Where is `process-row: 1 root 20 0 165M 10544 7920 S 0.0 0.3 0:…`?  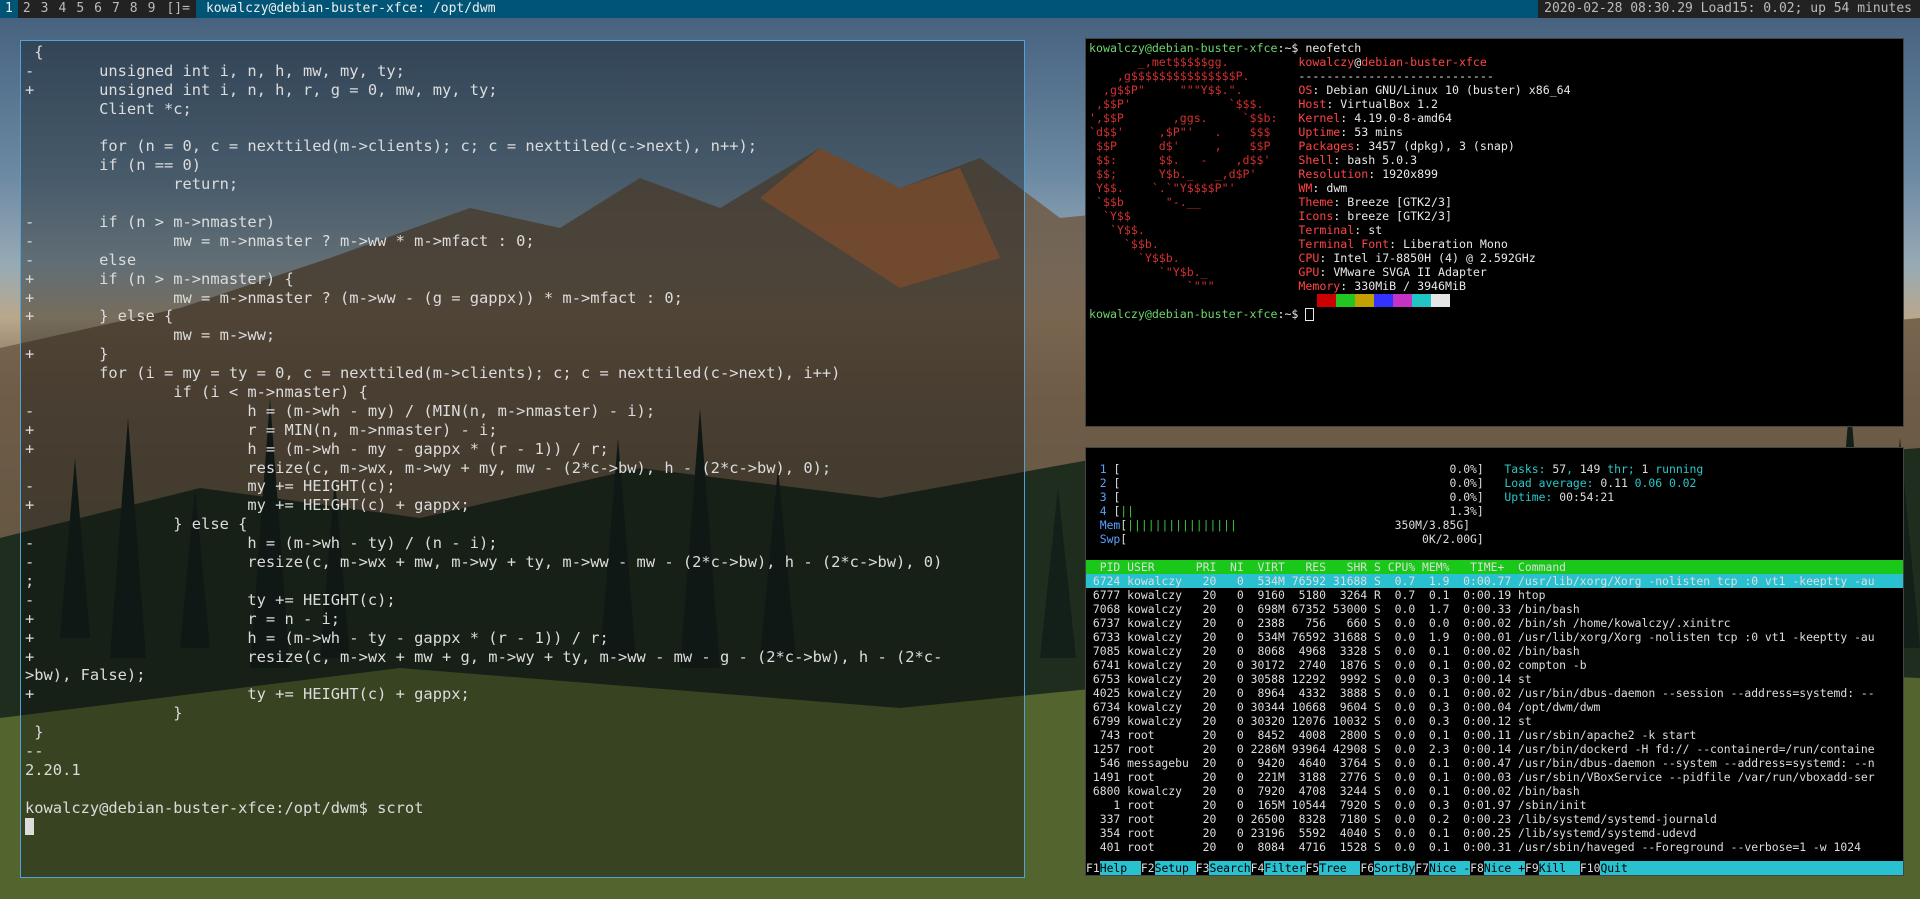 process-row: 1 root 20 0 165M 10544 7920 S 0.0 0.3 0:… is located at coordinates (1494, 805).